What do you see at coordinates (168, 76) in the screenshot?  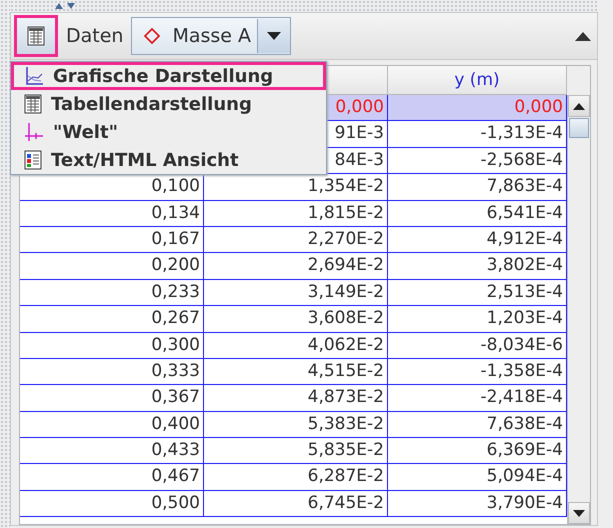 I see `menu-item: Grafische Darstellung` at bounding box center [168, 76].